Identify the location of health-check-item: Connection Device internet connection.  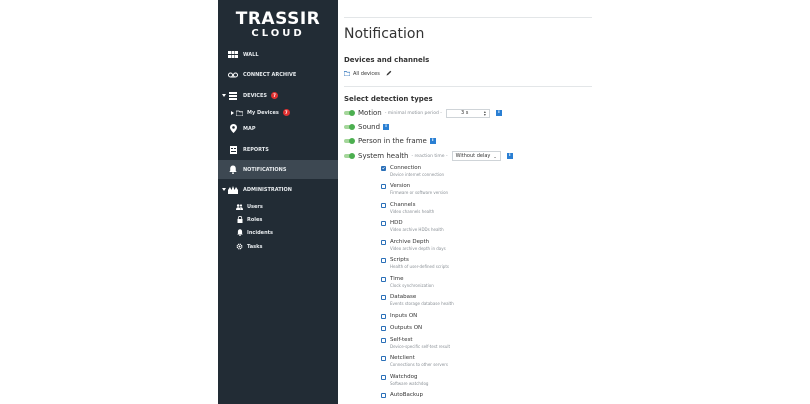
(412, 170).